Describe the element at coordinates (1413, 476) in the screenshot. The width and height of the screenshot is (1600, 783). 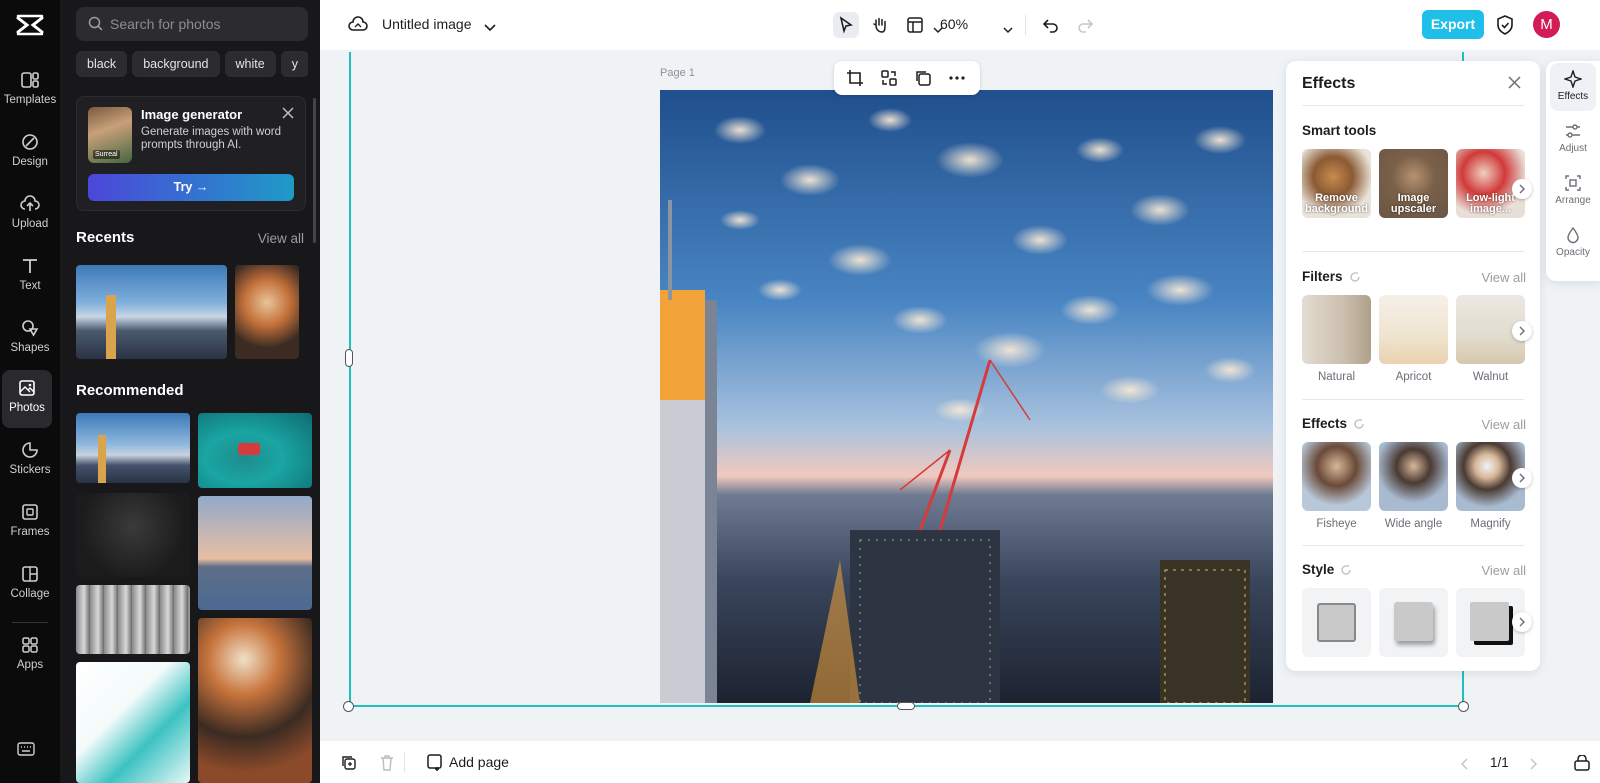
I see `effect-wide-angle` at that location.